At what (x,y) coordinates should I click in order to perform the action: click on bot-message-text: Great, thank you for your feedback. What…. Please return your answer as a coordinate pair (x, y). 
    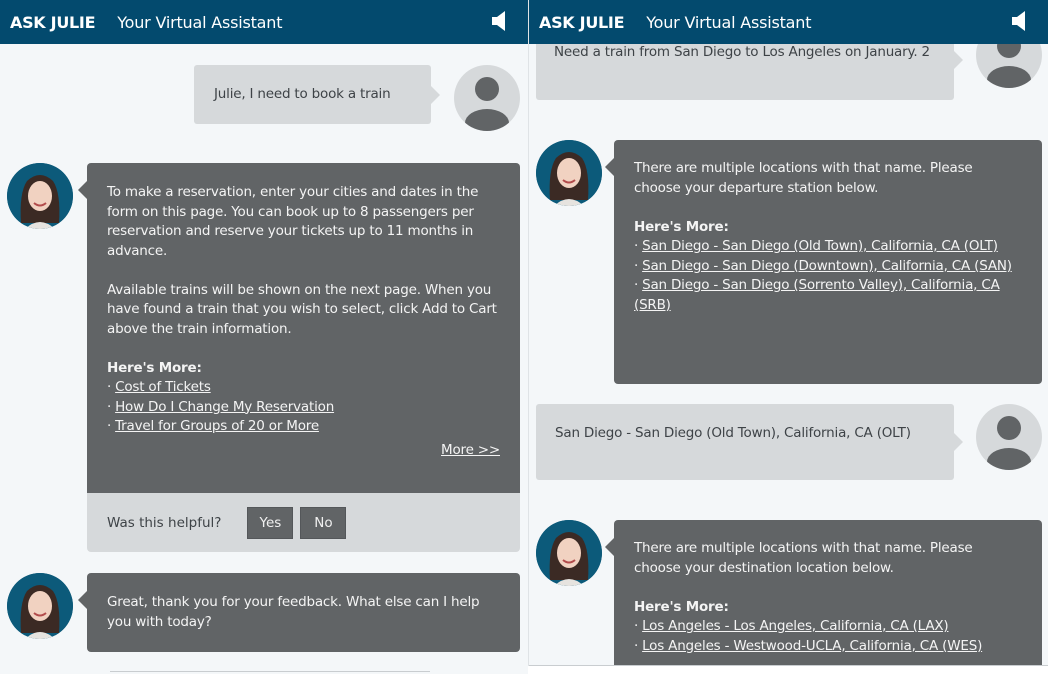
    Looking at the image, I should click on (293, 612).